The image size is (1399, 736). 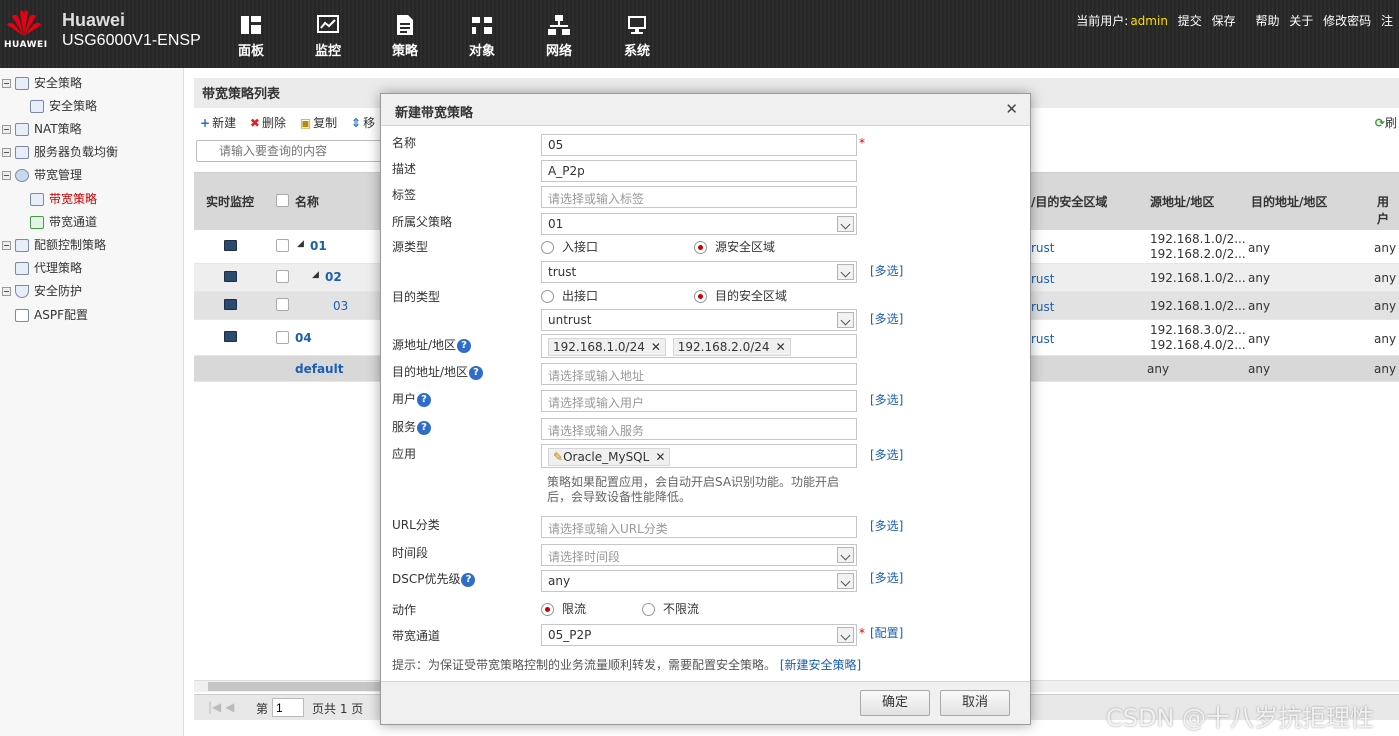 What do you see at coordinates (699, 320) in the screenshot?
I see `destination-zone-select: untrust` at bounding box center [699, 320].